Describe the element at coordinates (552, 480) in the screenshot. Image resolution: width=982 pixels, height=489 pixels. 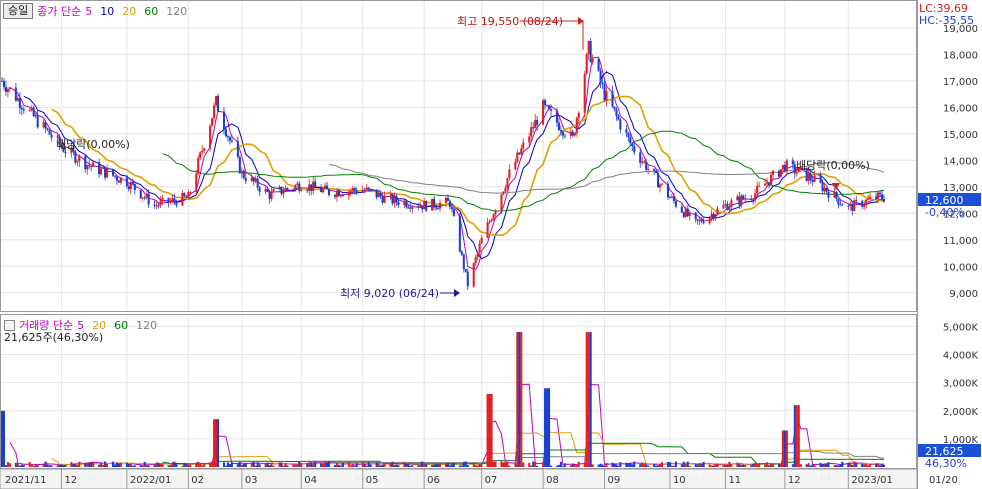
I see `x-tick-label: 08` at that location.